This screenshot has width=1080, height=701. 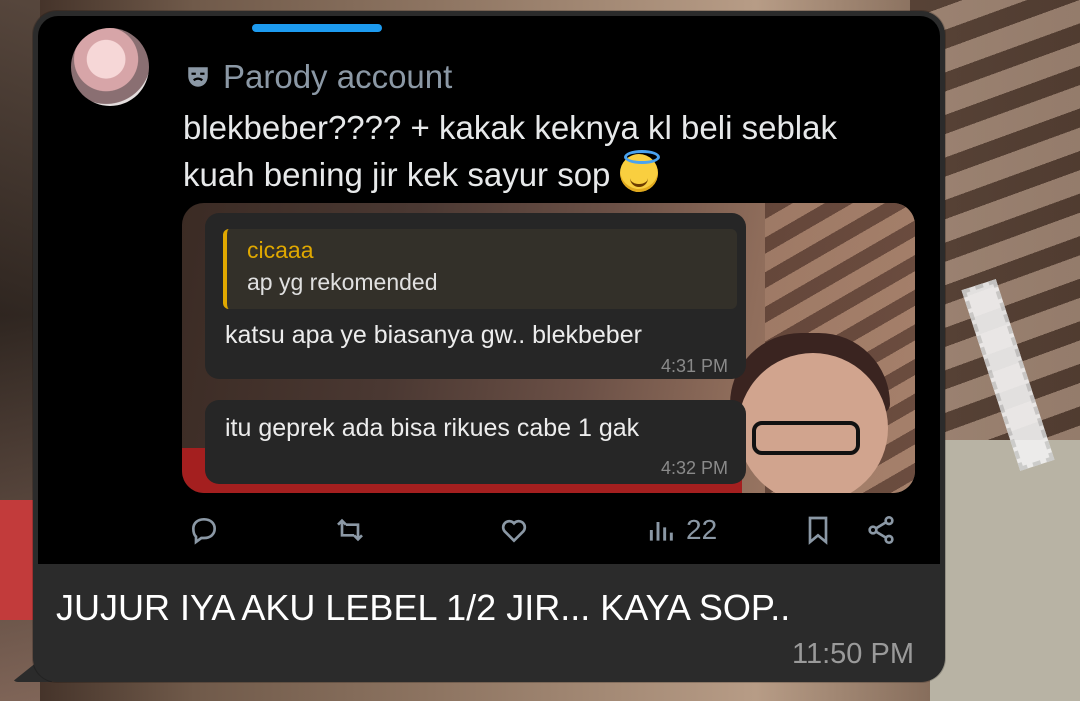 I want to click on media-person-glasses, so click(x=806, y=438).